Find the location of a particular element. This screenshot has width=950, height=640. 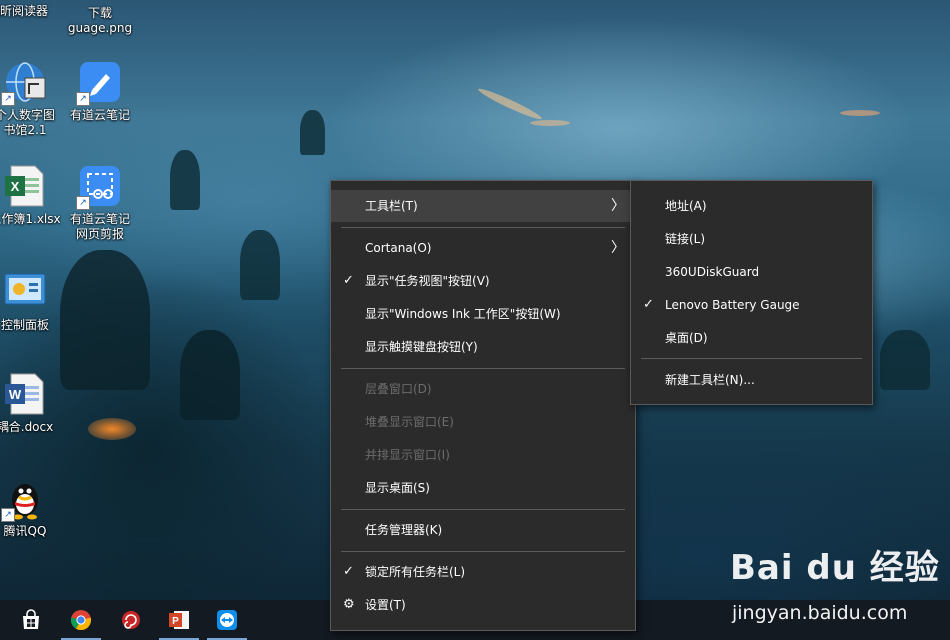

excel-icon: X is located at coordinates (25, 186).